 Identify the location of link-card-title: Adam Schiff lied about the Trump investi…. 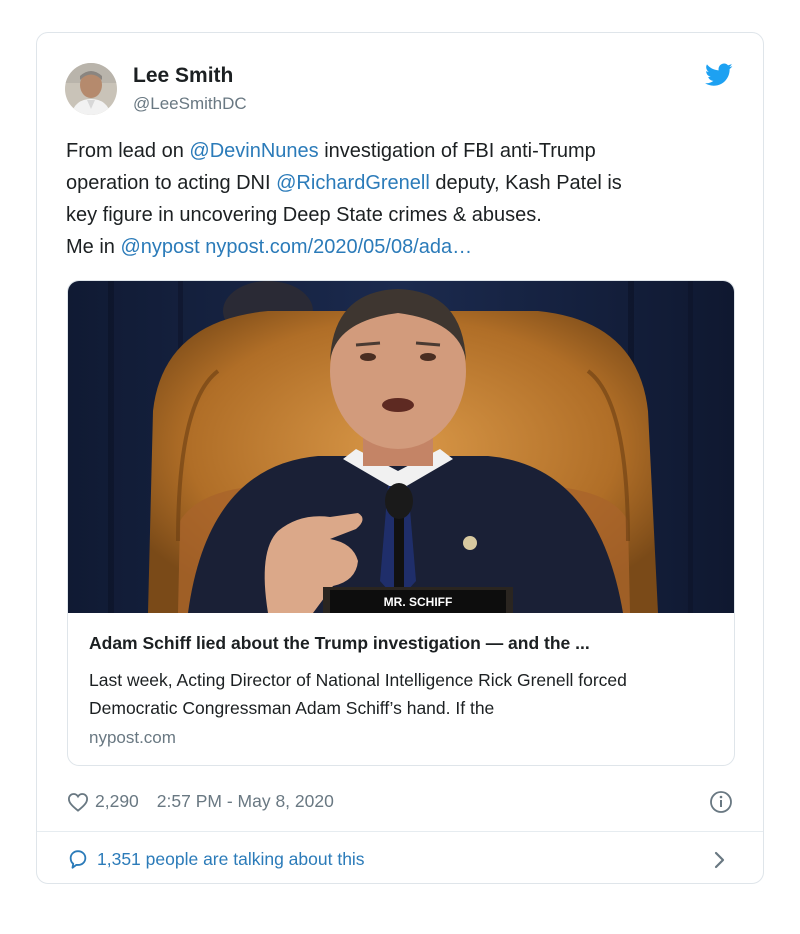
(401, 643).